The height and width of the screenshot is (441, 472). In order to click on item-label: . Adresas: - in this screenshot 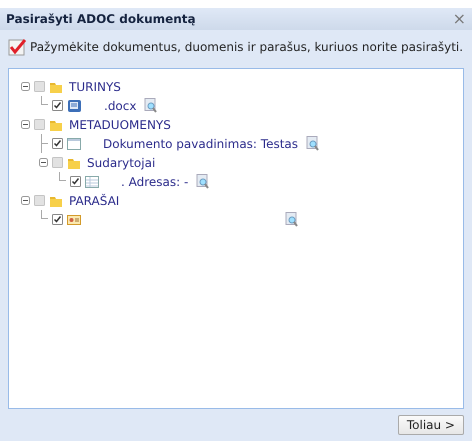, I will do `click(154, 181)`.